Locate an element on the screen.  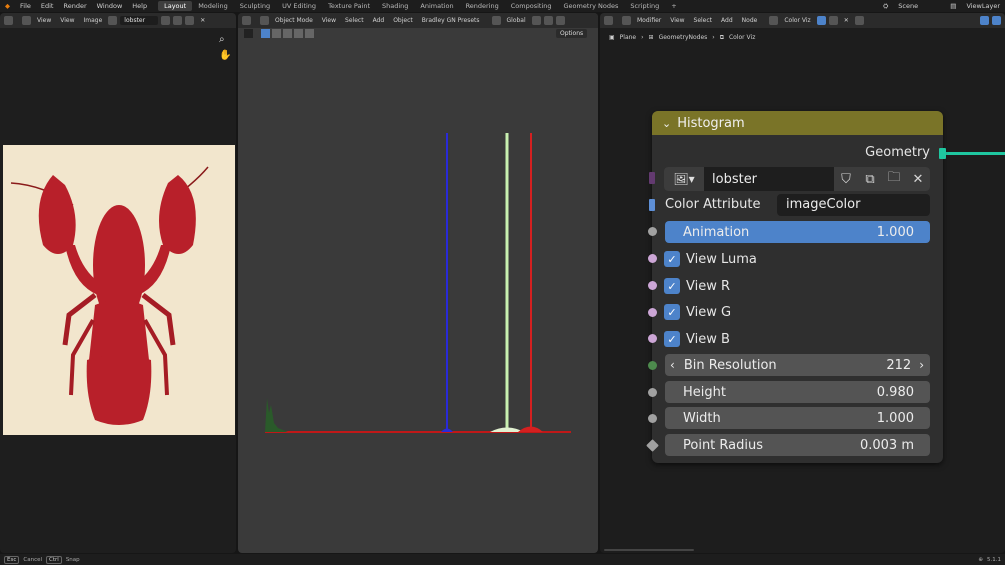
image-browse-icon: 🖼▾ is located at coordinates (684, 179).